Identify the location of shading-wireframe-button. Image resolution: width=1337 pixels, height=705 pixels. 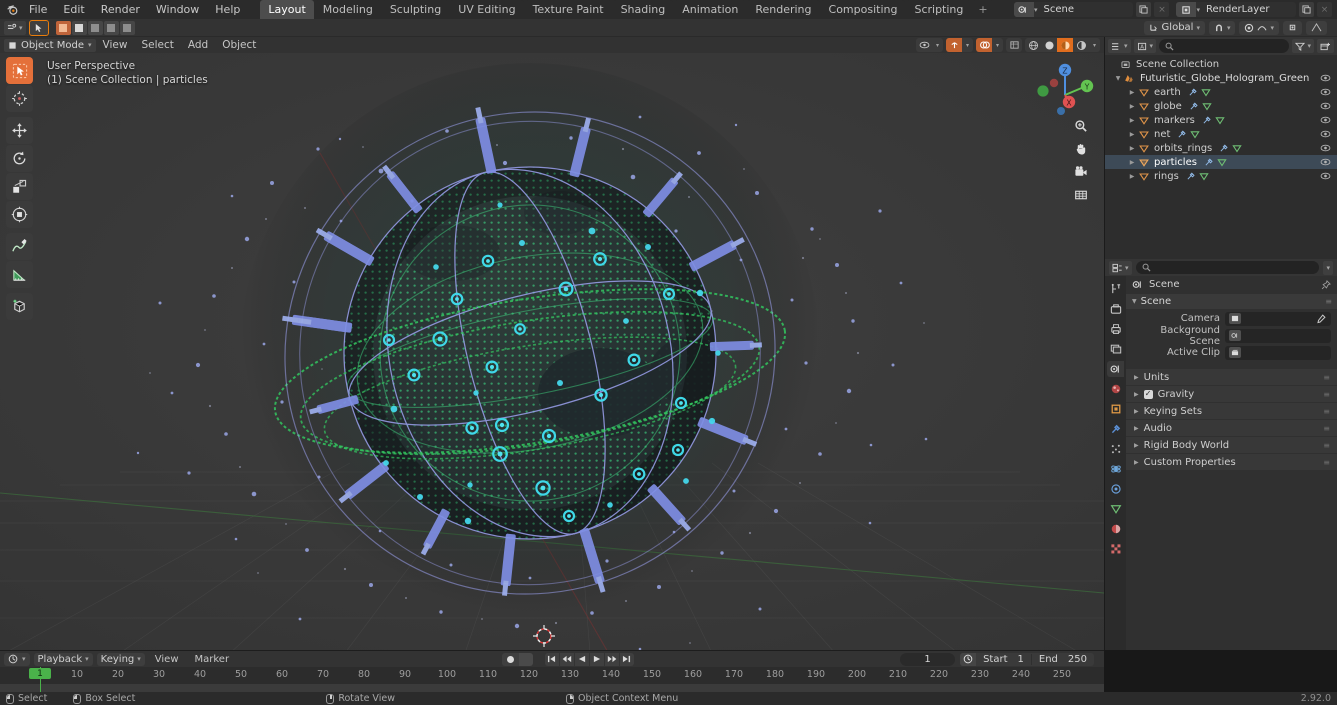
(1033, 45).